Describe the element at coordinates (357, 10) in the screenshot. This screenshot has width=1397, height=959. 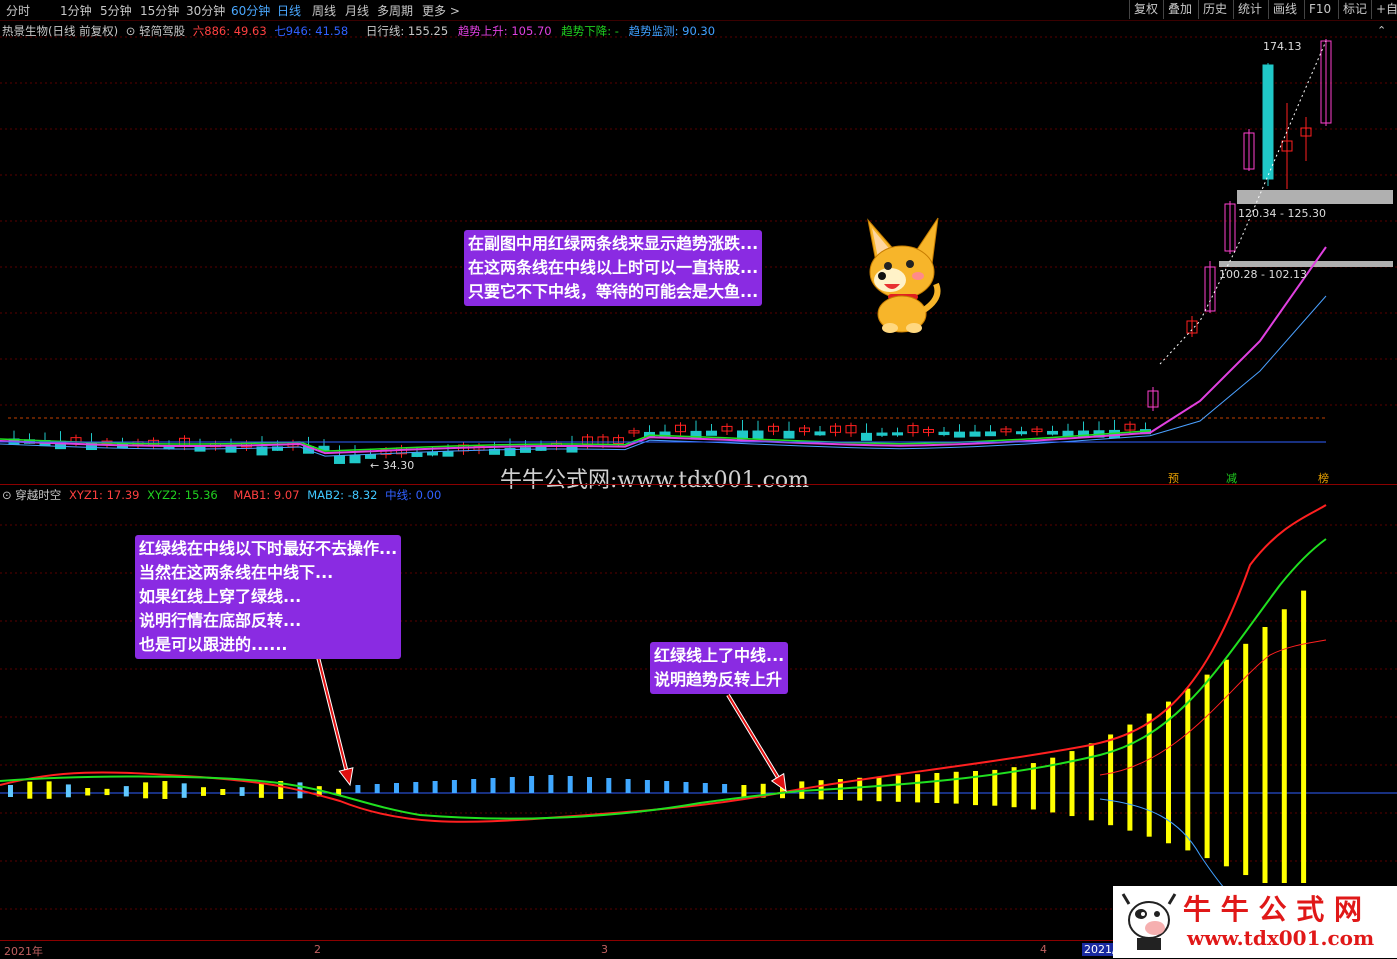
I see `period-tab-monthly: 月线` at that location.